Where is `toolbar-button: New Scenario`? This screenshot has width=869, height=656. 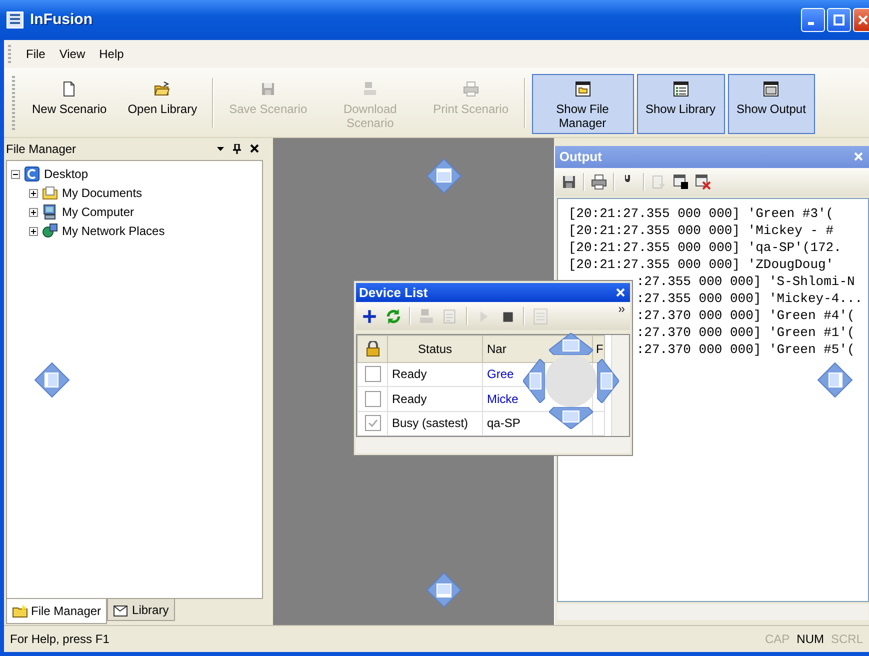
toolbar-button: New Scenario is located at coordinates (69, 104).